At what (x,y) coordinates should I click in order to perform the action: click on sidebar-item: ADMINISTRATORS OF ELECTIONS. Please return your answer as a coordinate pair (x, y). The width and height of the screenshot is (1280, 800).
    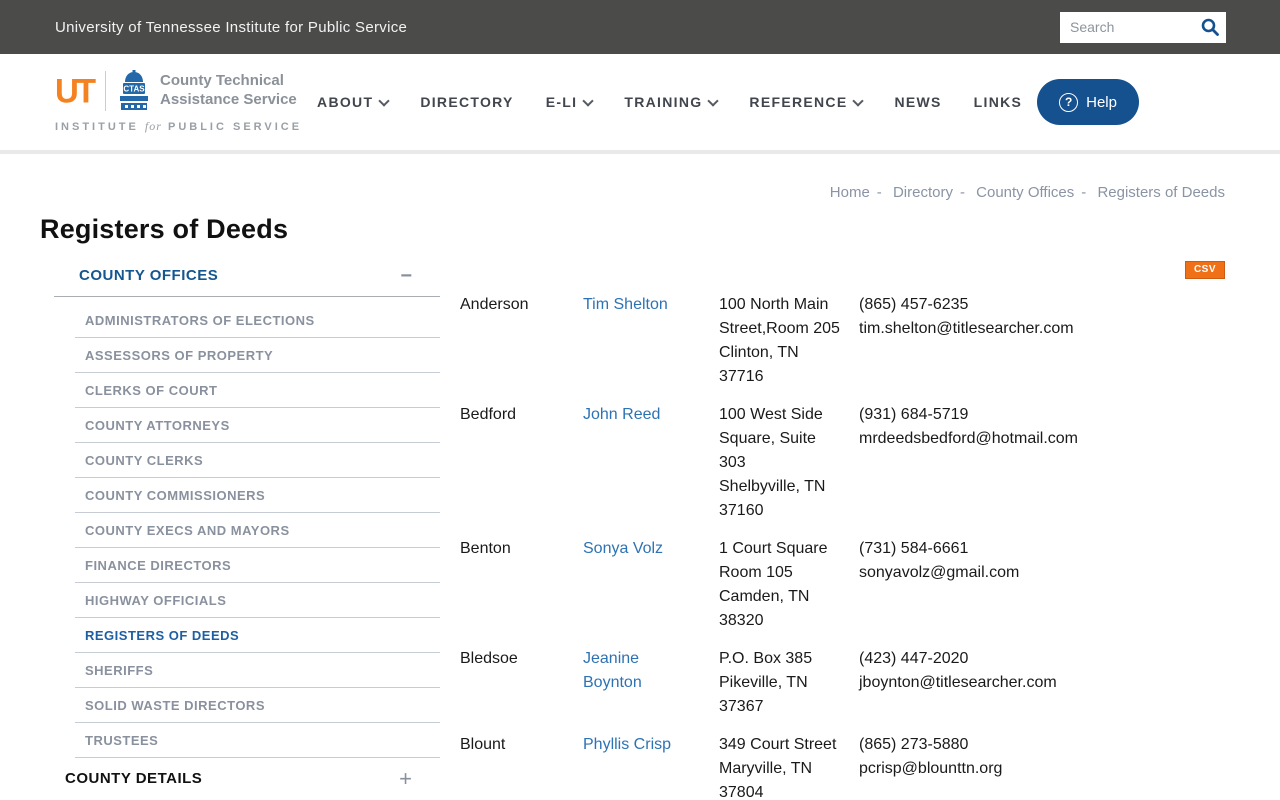
    Looking at the image, I should click on (257, 320).